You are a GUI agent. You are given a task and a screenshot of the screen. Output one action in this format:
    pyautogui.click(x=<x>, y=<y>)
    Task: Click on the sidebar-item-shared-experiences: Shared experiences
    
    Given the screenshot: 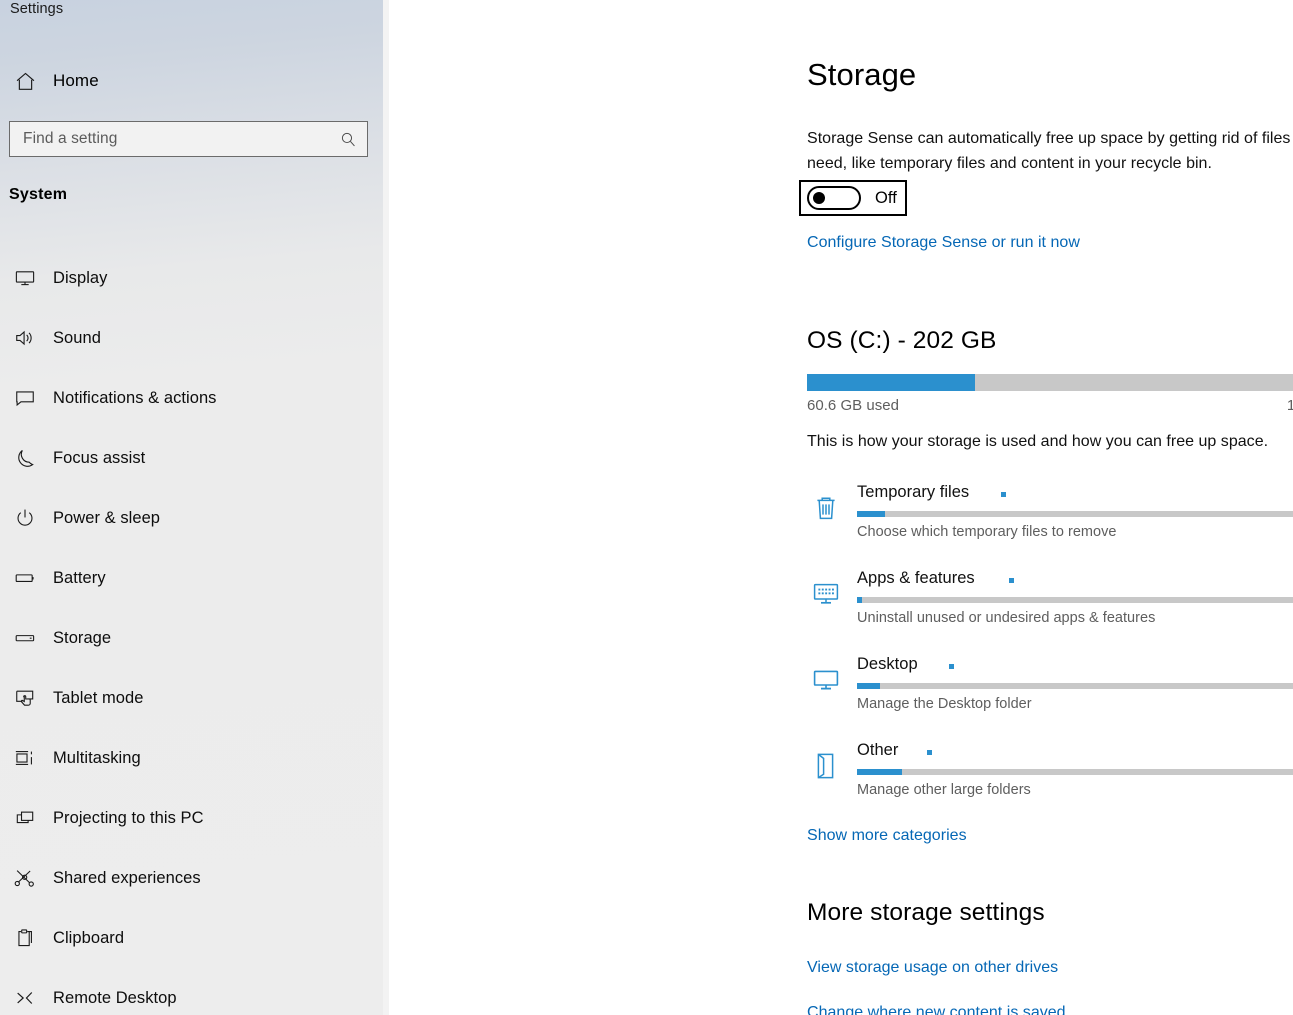 What is the action you would take?
    pyautogui.click(x=194, y=878)
    